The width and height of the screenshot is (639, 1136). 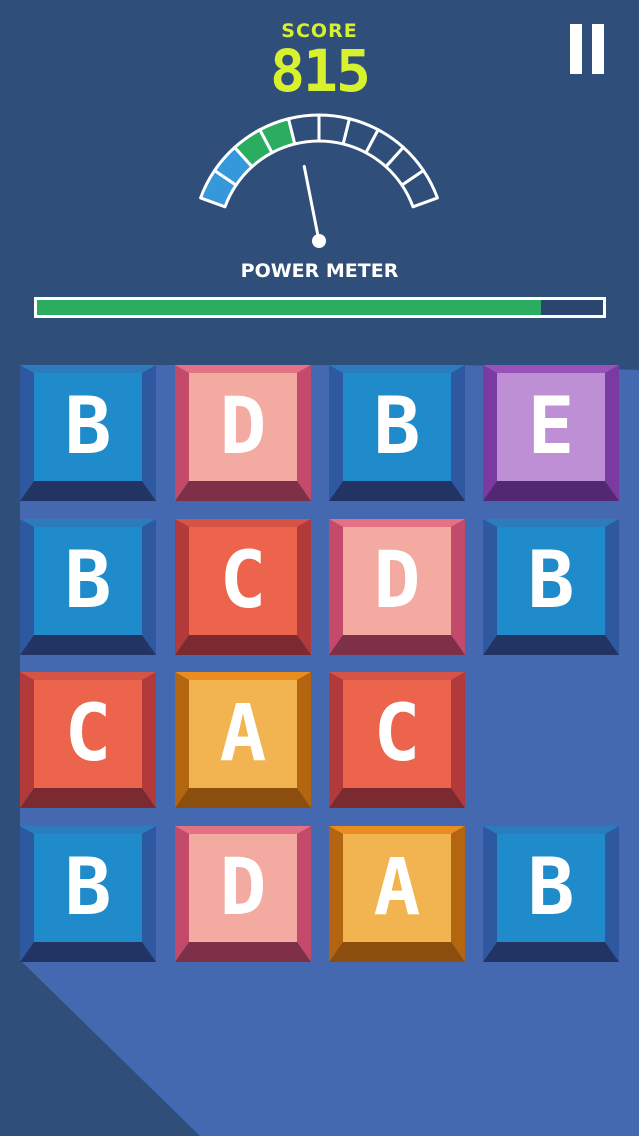 I want to click on power-progress-bar, so click(x=320, y=307).